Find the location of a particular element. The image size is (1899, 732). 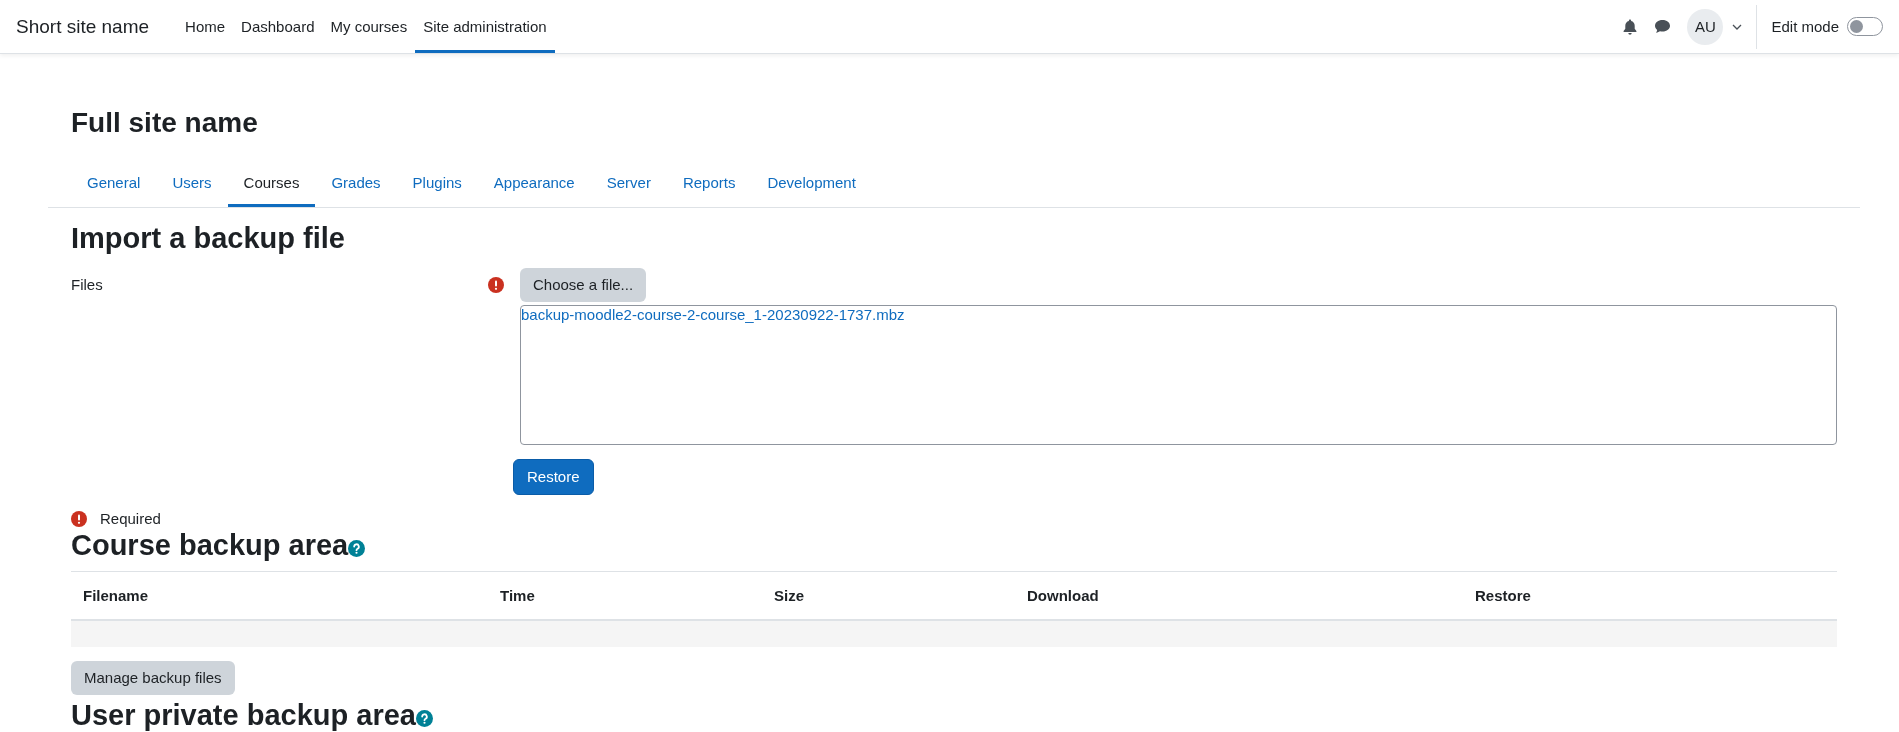

edit-mode-label: Edit mode is located at coordinates (1805, 26).